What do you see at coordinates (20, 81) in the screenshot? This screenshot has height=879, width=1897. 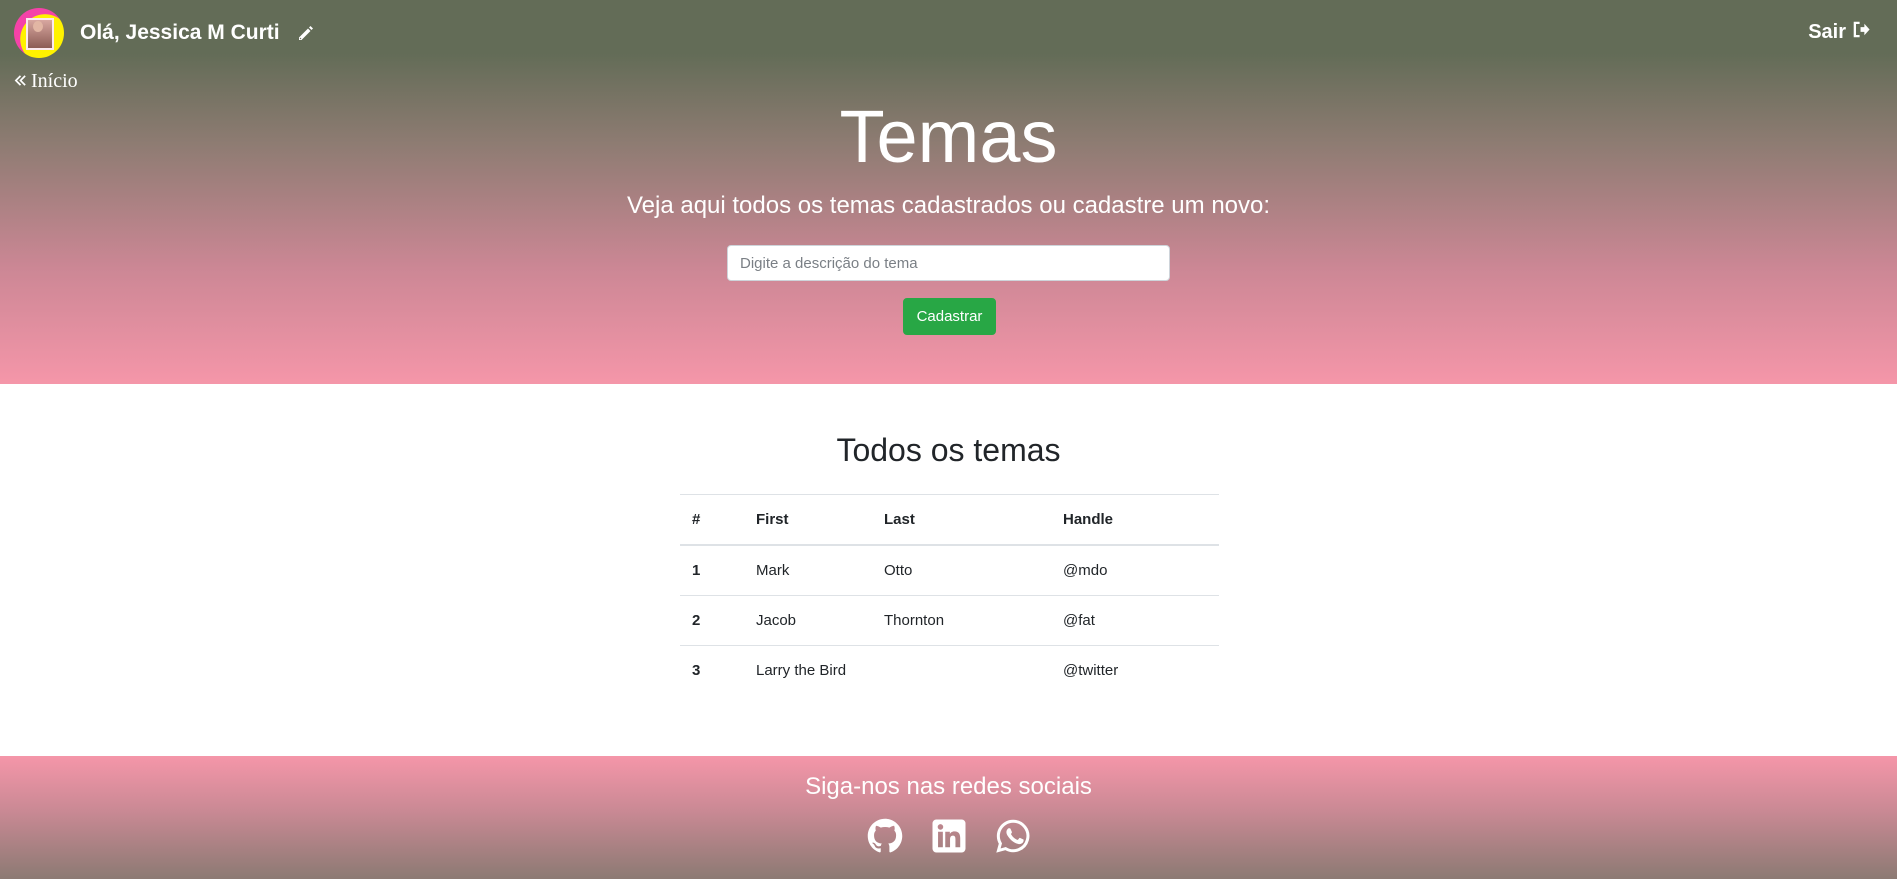 I see `double-chevron-left-icon` at bounding box center [20, 81].